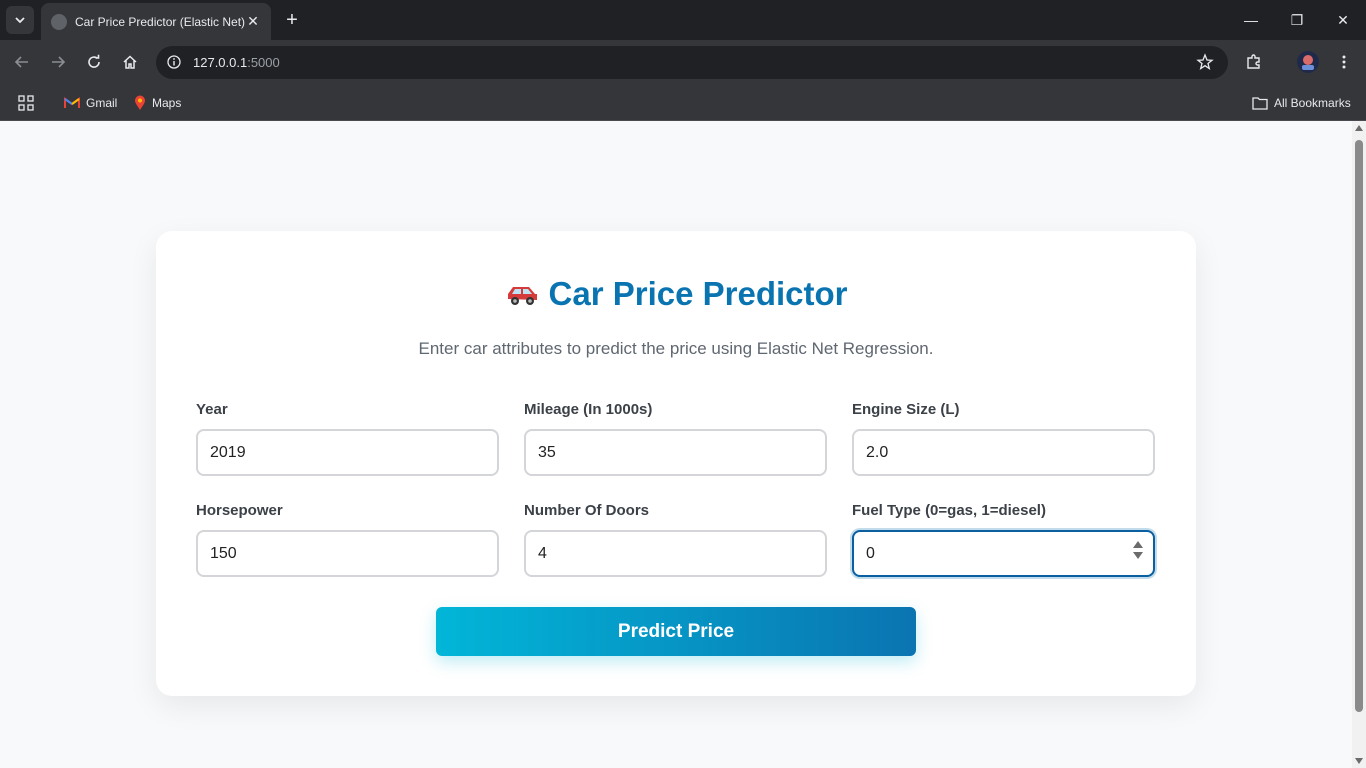  Describe the element at coordinates (1260, 103) in the screenshot. I see `folder-icon` at that location.